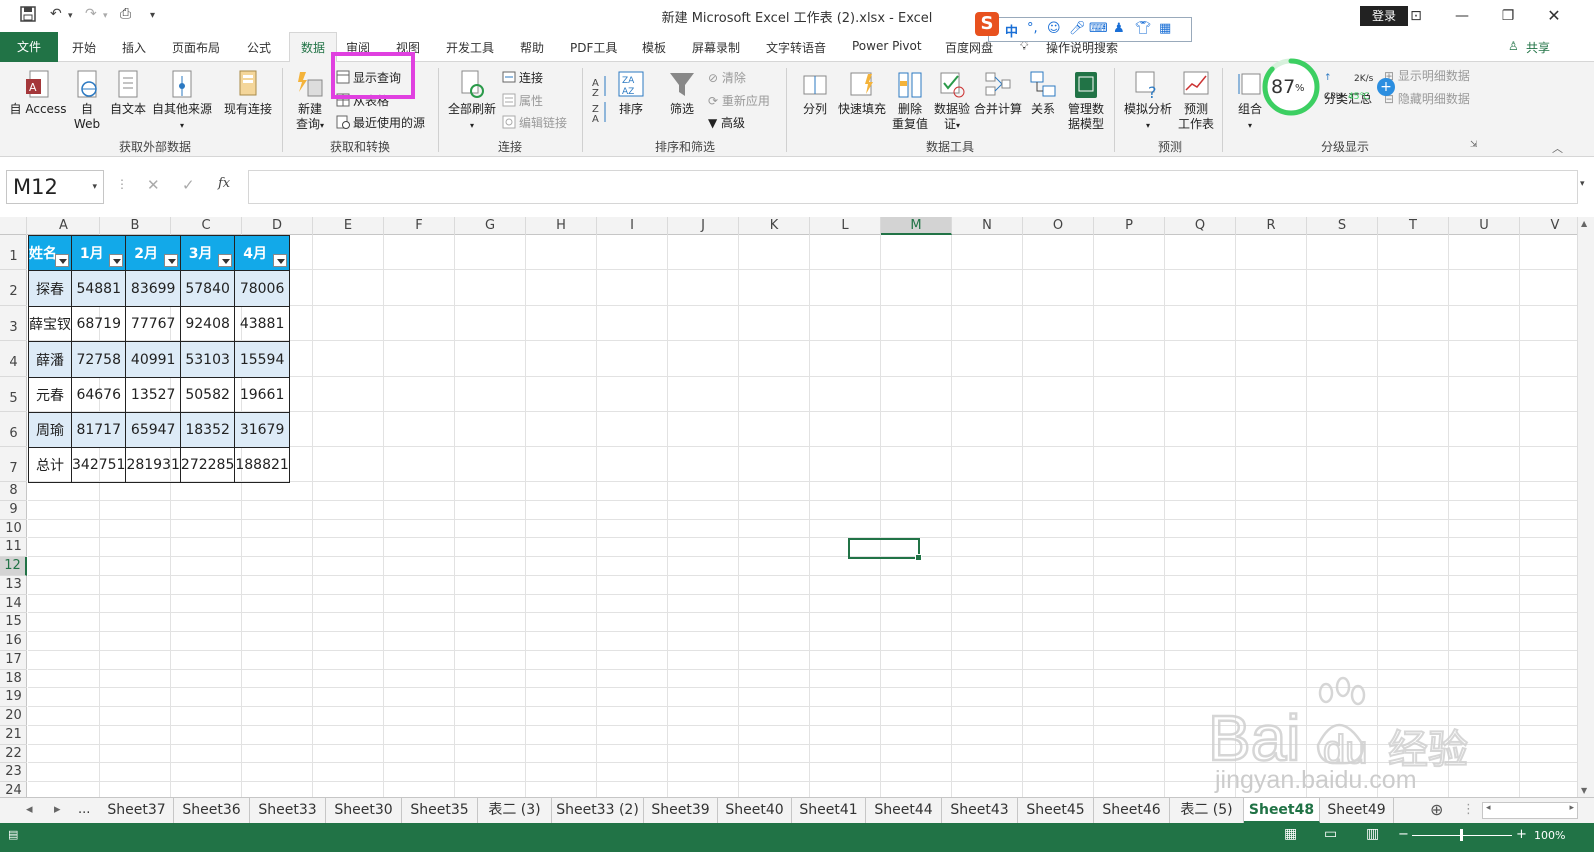 This screenshot has height=852, width=1594. I want to click on table-cell: 64676, so click(98, 395).